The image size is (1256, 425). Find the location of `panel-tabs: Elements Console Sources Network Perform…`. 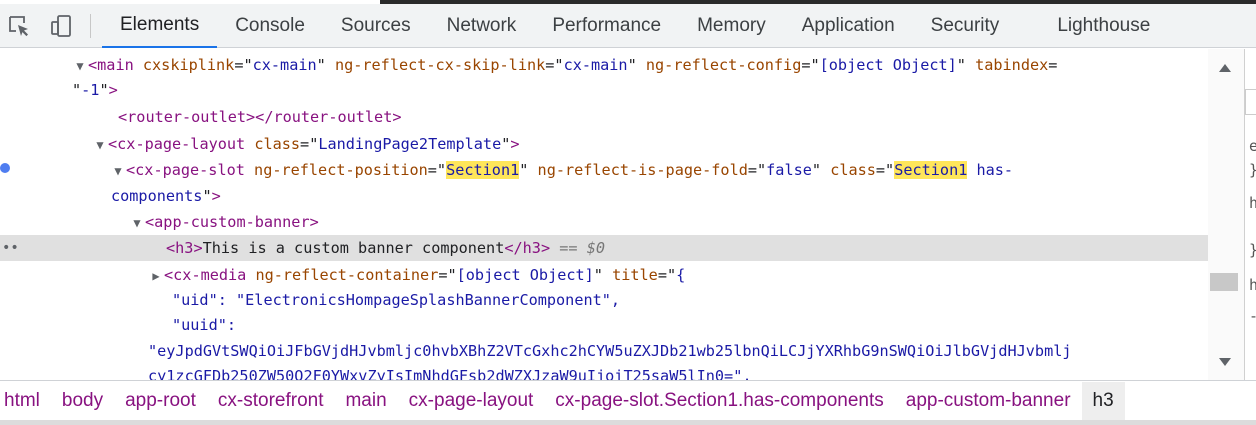

panel-tabs: Elements Console Sources Network Perform… is located at coordinates (635, 26).